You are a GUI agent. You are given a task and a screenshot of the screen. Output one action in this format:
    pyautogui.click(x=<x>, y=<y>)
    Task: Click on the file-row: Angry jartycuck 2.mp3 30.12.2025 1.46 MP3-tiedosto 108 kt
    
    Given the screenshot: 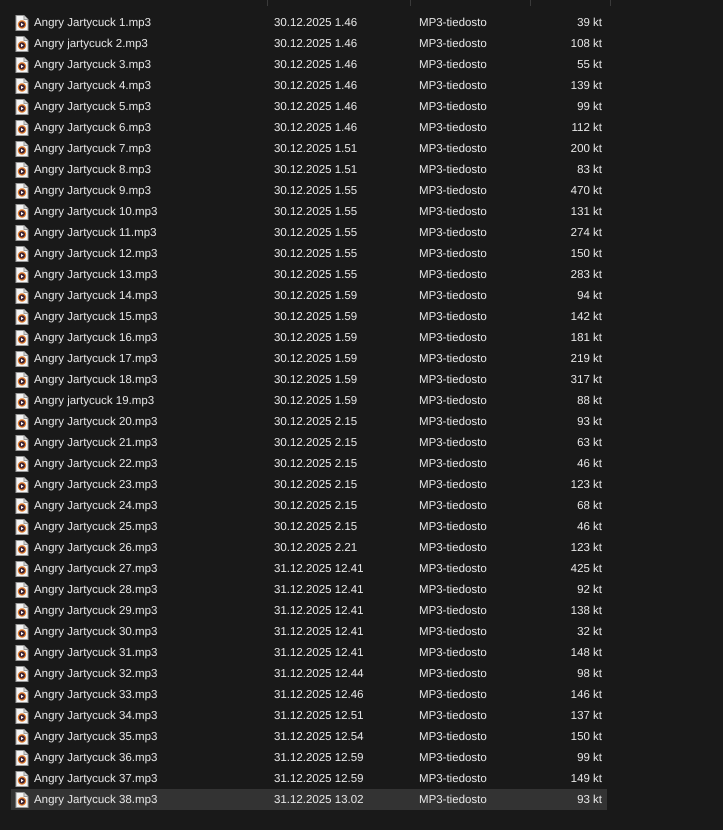 What is the action you would take?
    pyautogui.click(x=309, y=43)
    